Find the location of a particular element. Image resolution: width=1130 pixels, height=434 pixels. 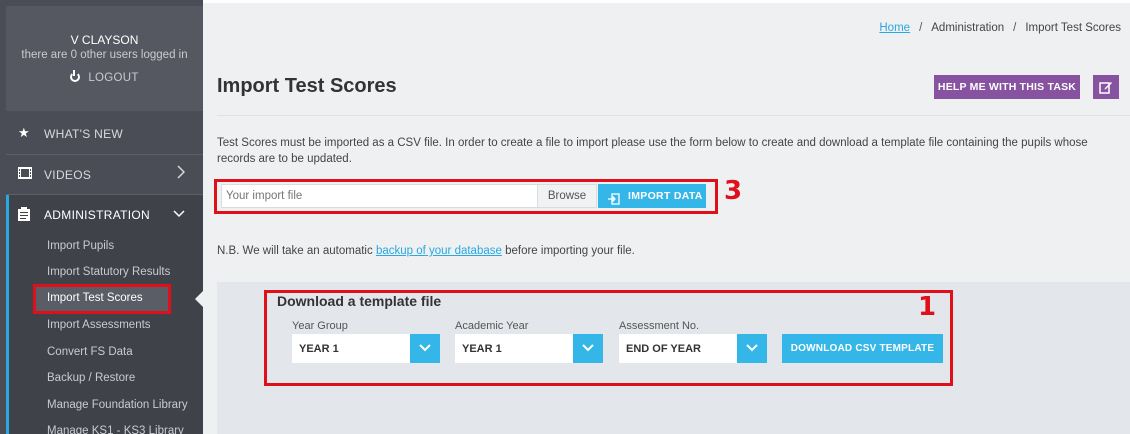

chevron-down-icon is located at coordinates (179, 213).